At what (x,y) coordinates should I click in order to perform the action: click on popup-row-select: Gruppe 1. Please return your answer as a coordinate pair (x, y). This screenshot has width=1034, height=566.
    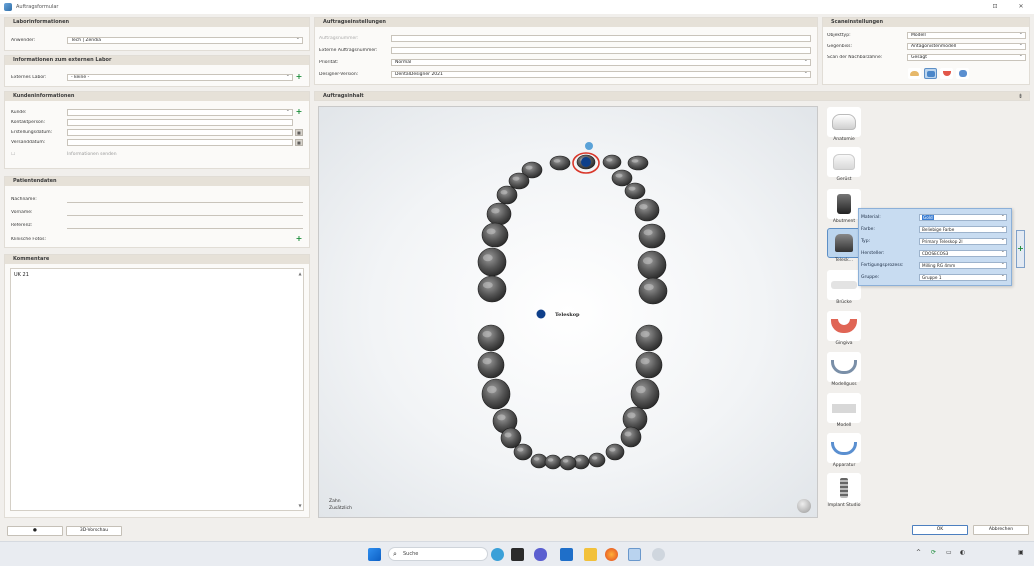
    Looking at the image, I should click on (963, 277).